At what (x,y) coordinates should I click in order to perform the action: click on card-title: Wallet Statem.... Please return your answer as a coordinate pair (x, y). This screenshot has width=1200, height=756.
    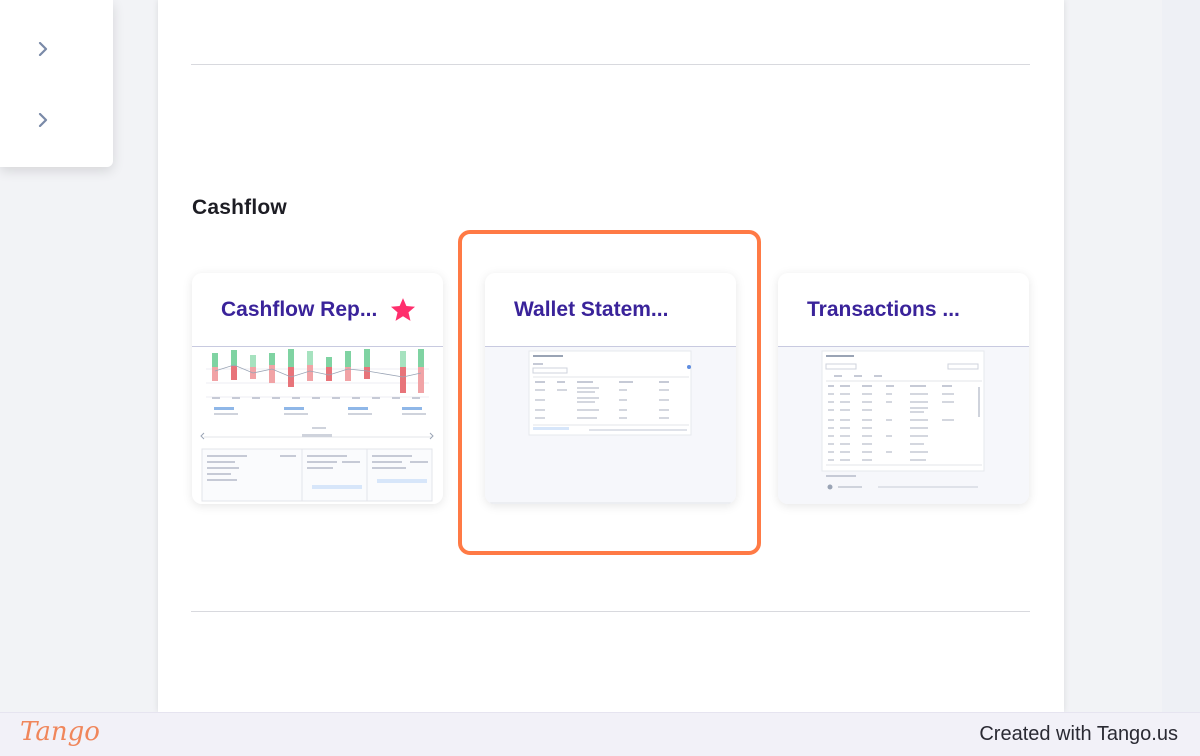
    Looking at the image, I should click on (591, 309).